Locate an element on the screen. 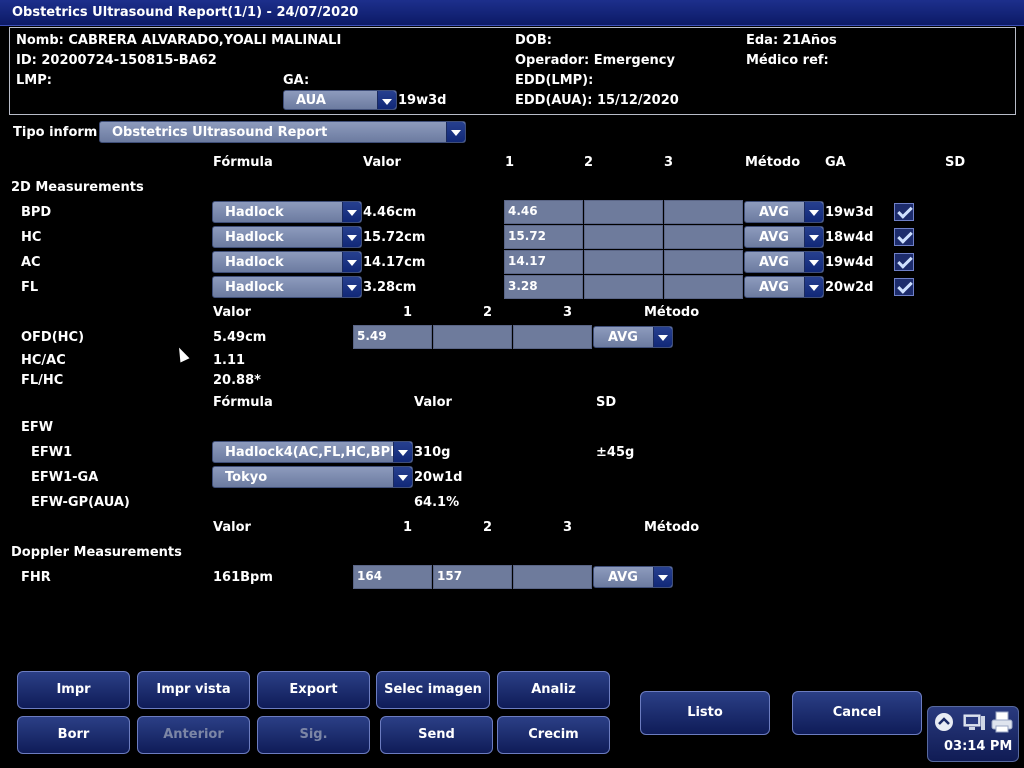 This screenshot has width=1024, height=768. ga-result: 19w3d is located at coordinates (849, 212).